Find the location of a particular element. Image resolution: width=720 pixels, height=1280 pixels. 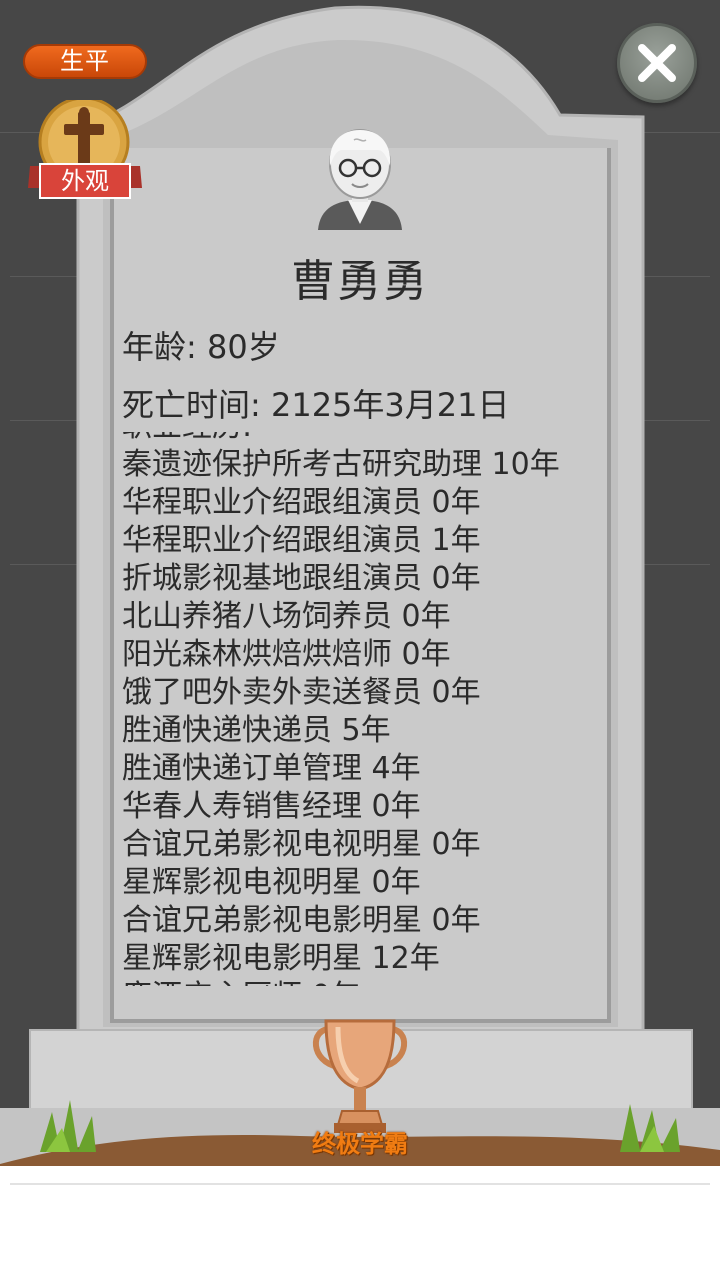

career-heading: 职业经历: is located at coordinates (341, 439).